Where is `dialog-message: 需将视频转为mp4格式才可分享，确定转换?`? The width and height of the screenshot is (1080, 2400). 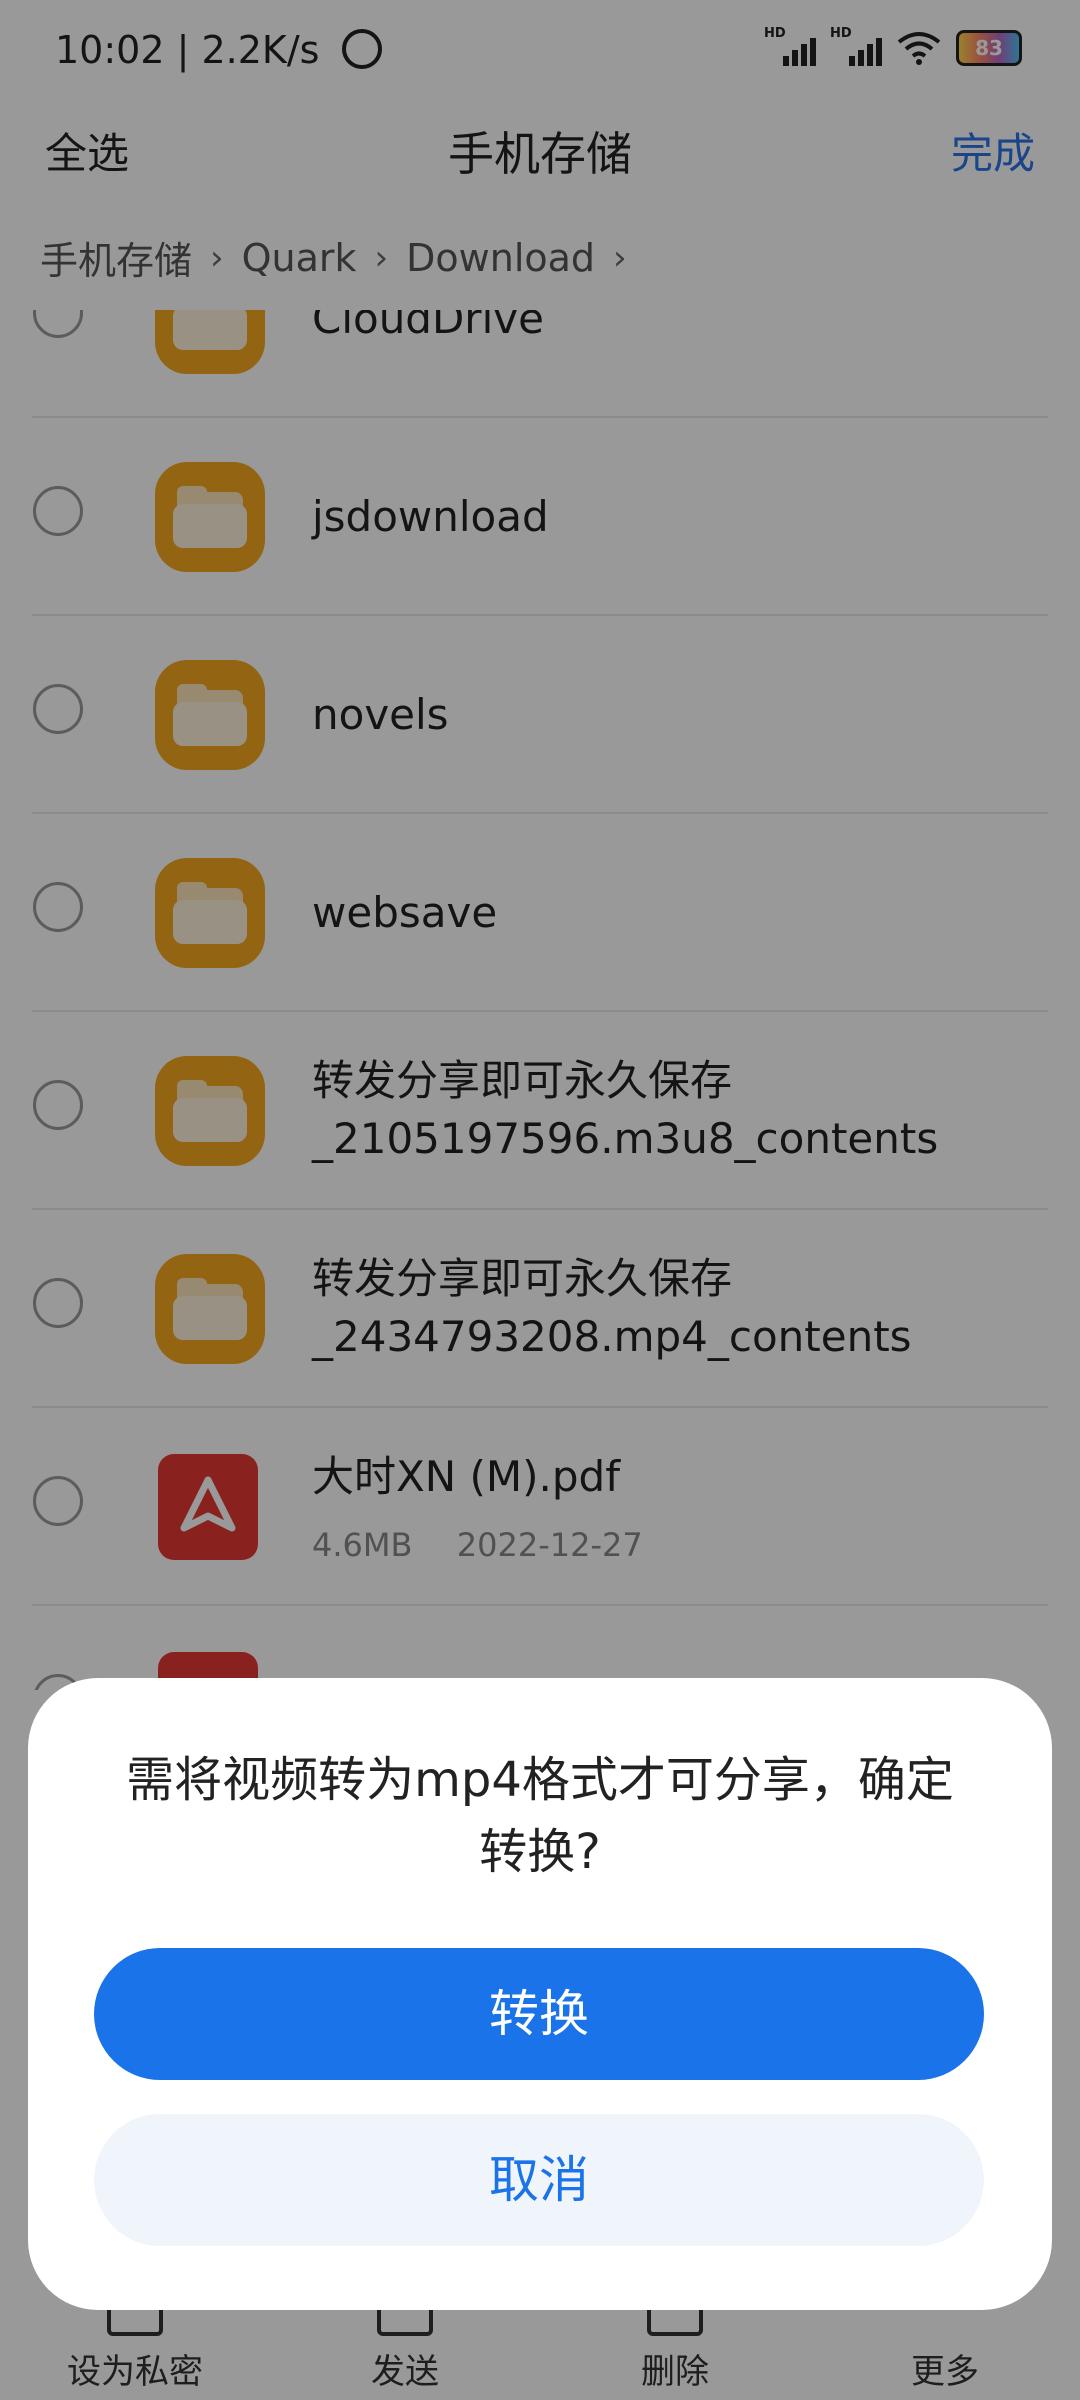 dialog-message: 需将视频转为mp4格式才可分享，确定转换? is located at coordinates (540, 1816).